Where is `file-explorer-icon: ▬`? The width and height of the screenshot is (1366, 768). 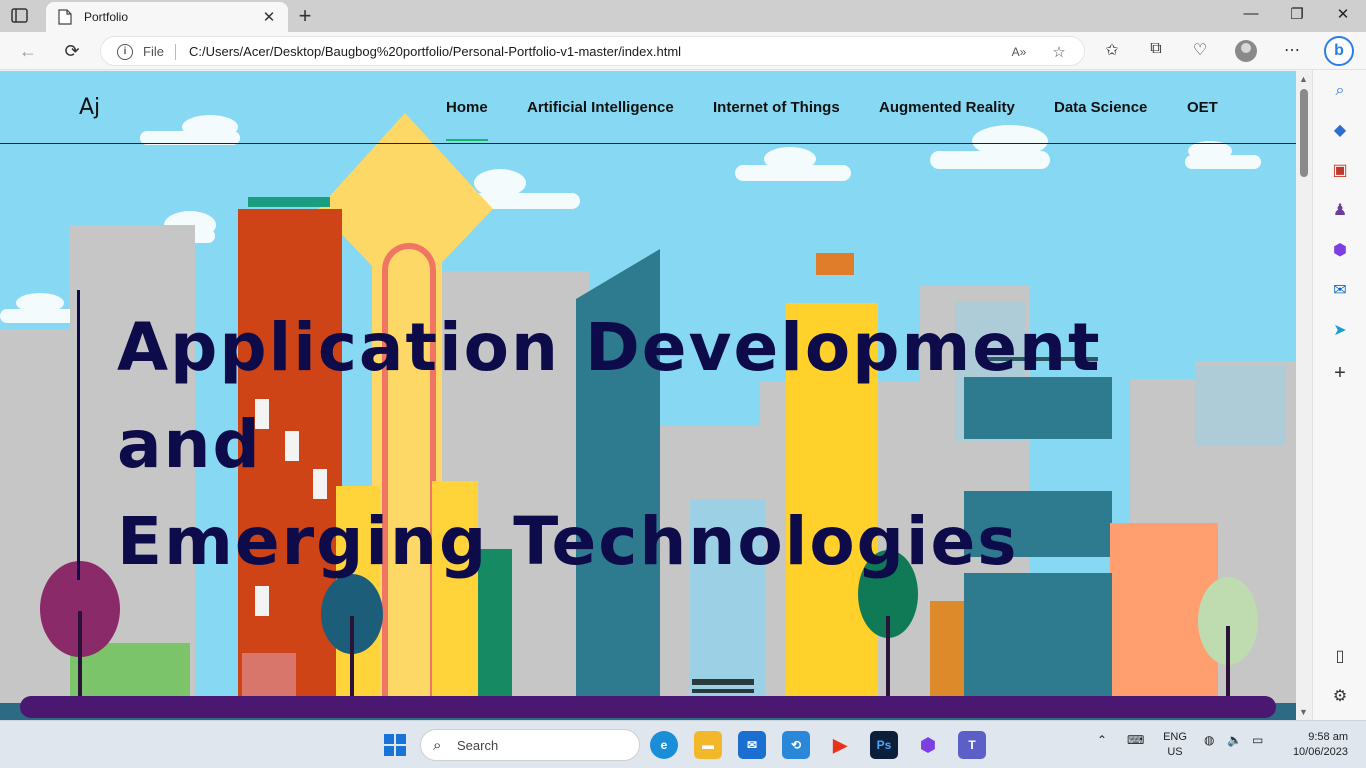 file-explorer-icon: ▬ is located at coordinates (708, 745).